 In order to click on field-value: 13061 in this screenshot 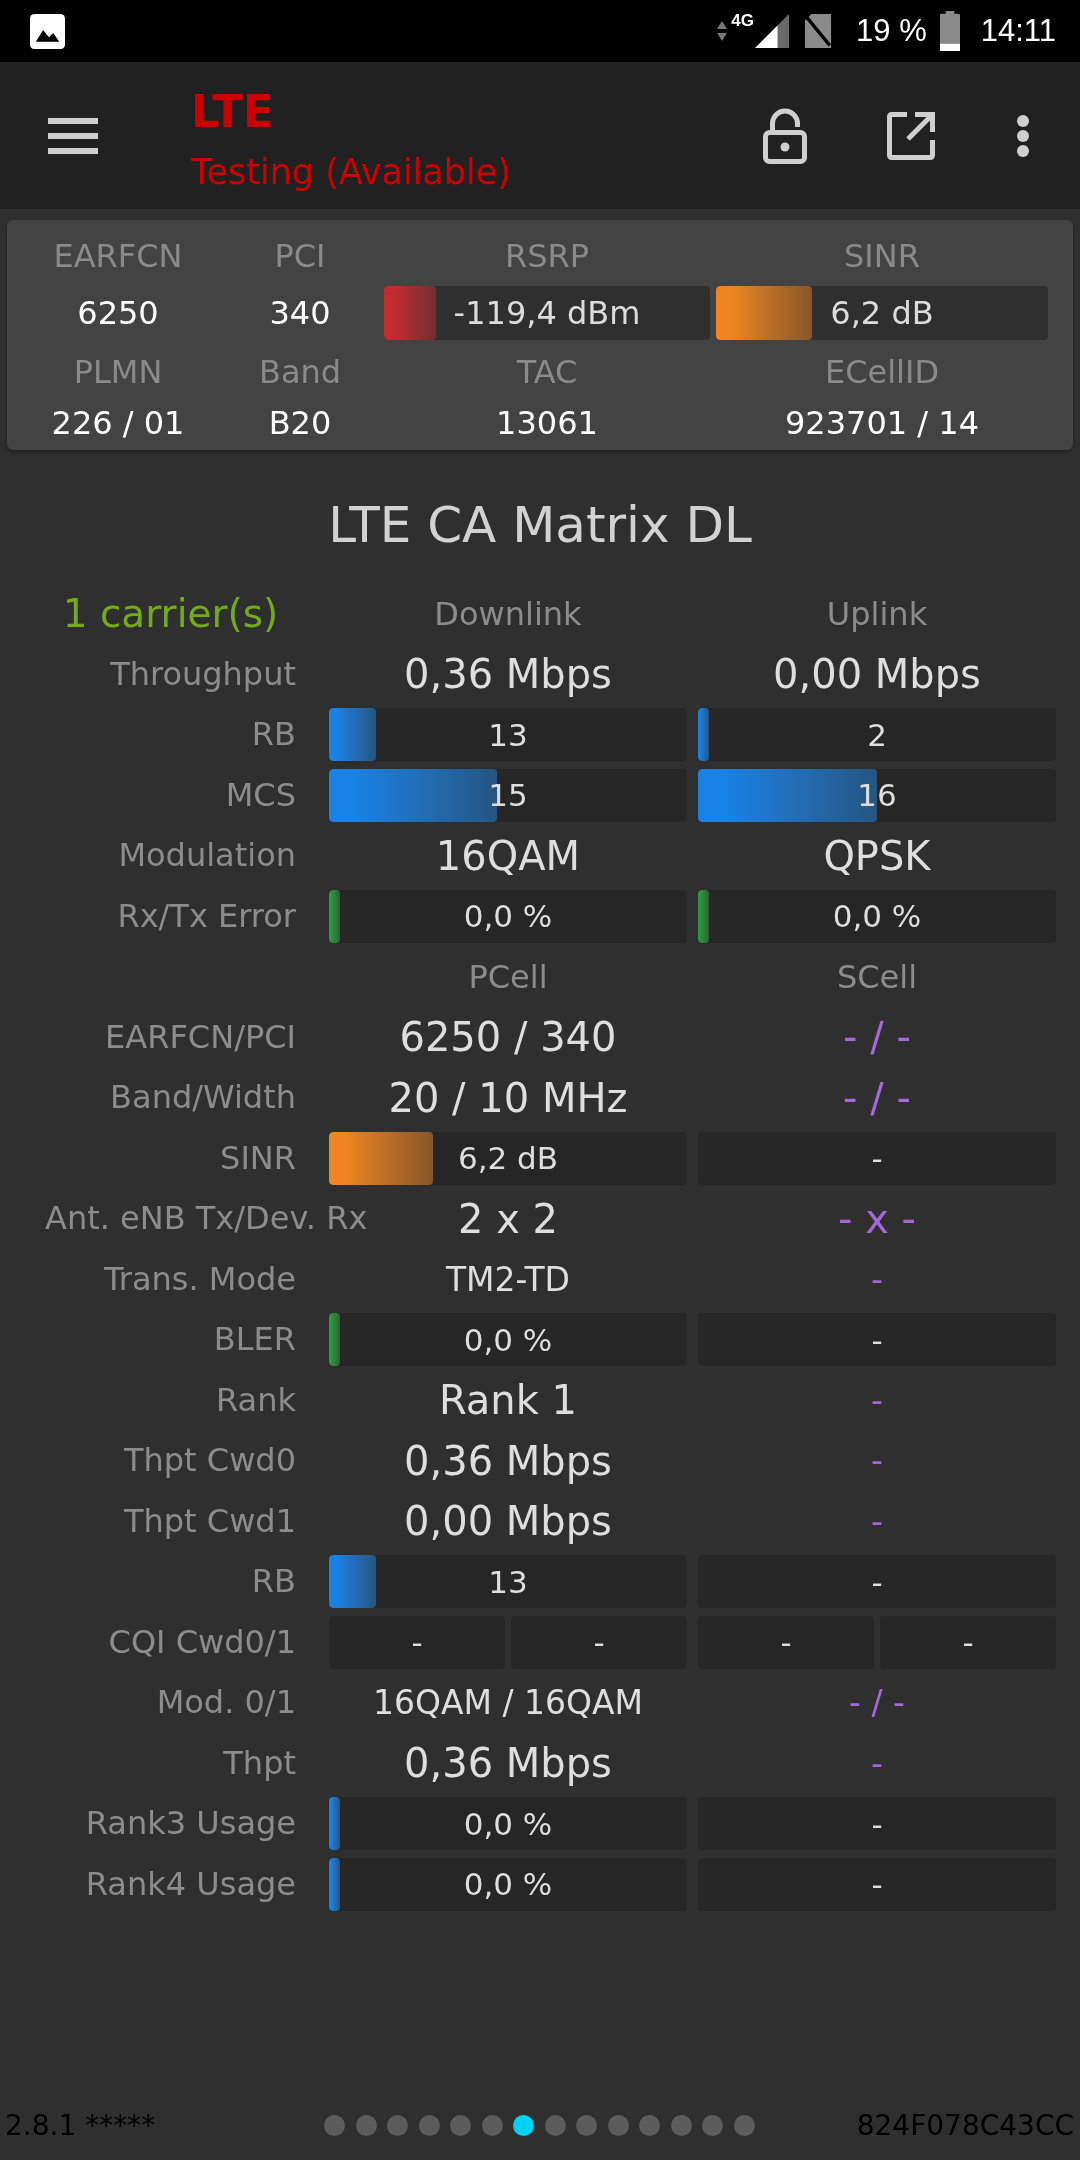, I will do `click(547, 423)`.